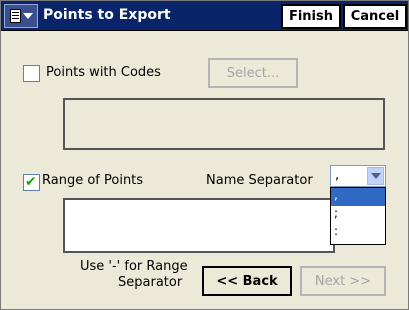 This screenshot has width=409, height=310. I want to click on check-icon: ✔, so click(31, 182).